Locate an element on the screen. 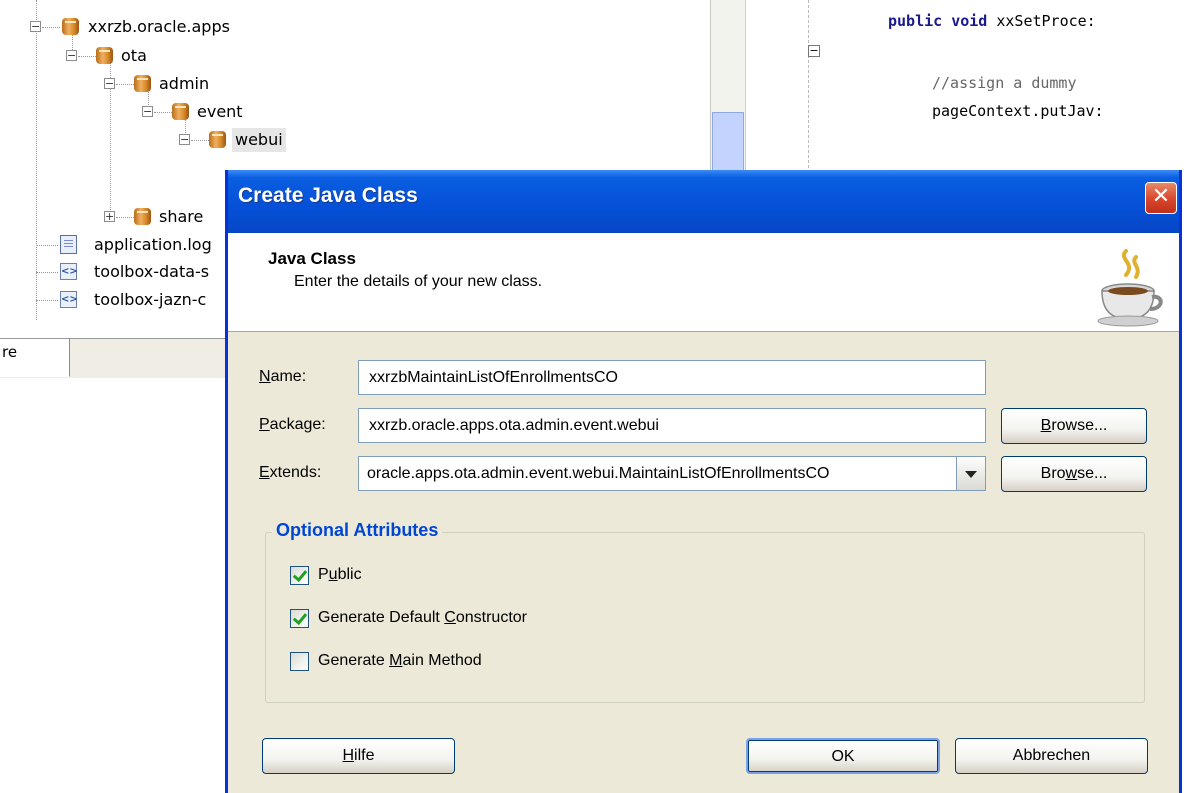  extends-label: Extends: is located at coordinates (290, 472).